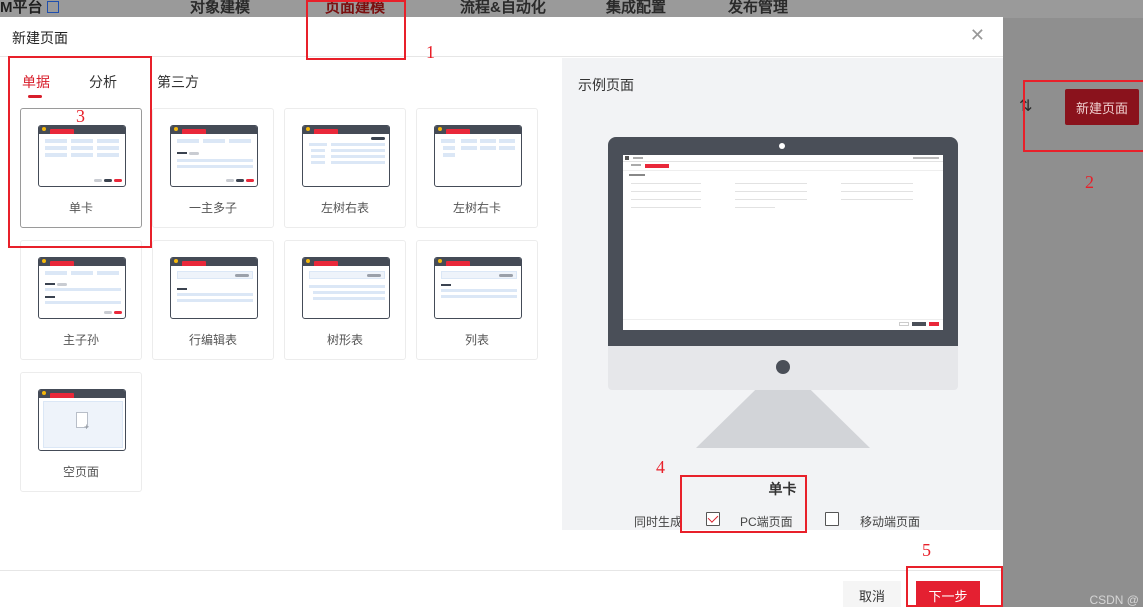 The height and width of the screenshot is (607, 1143). I want to click on template-label: 树形表, so click(344, 340).